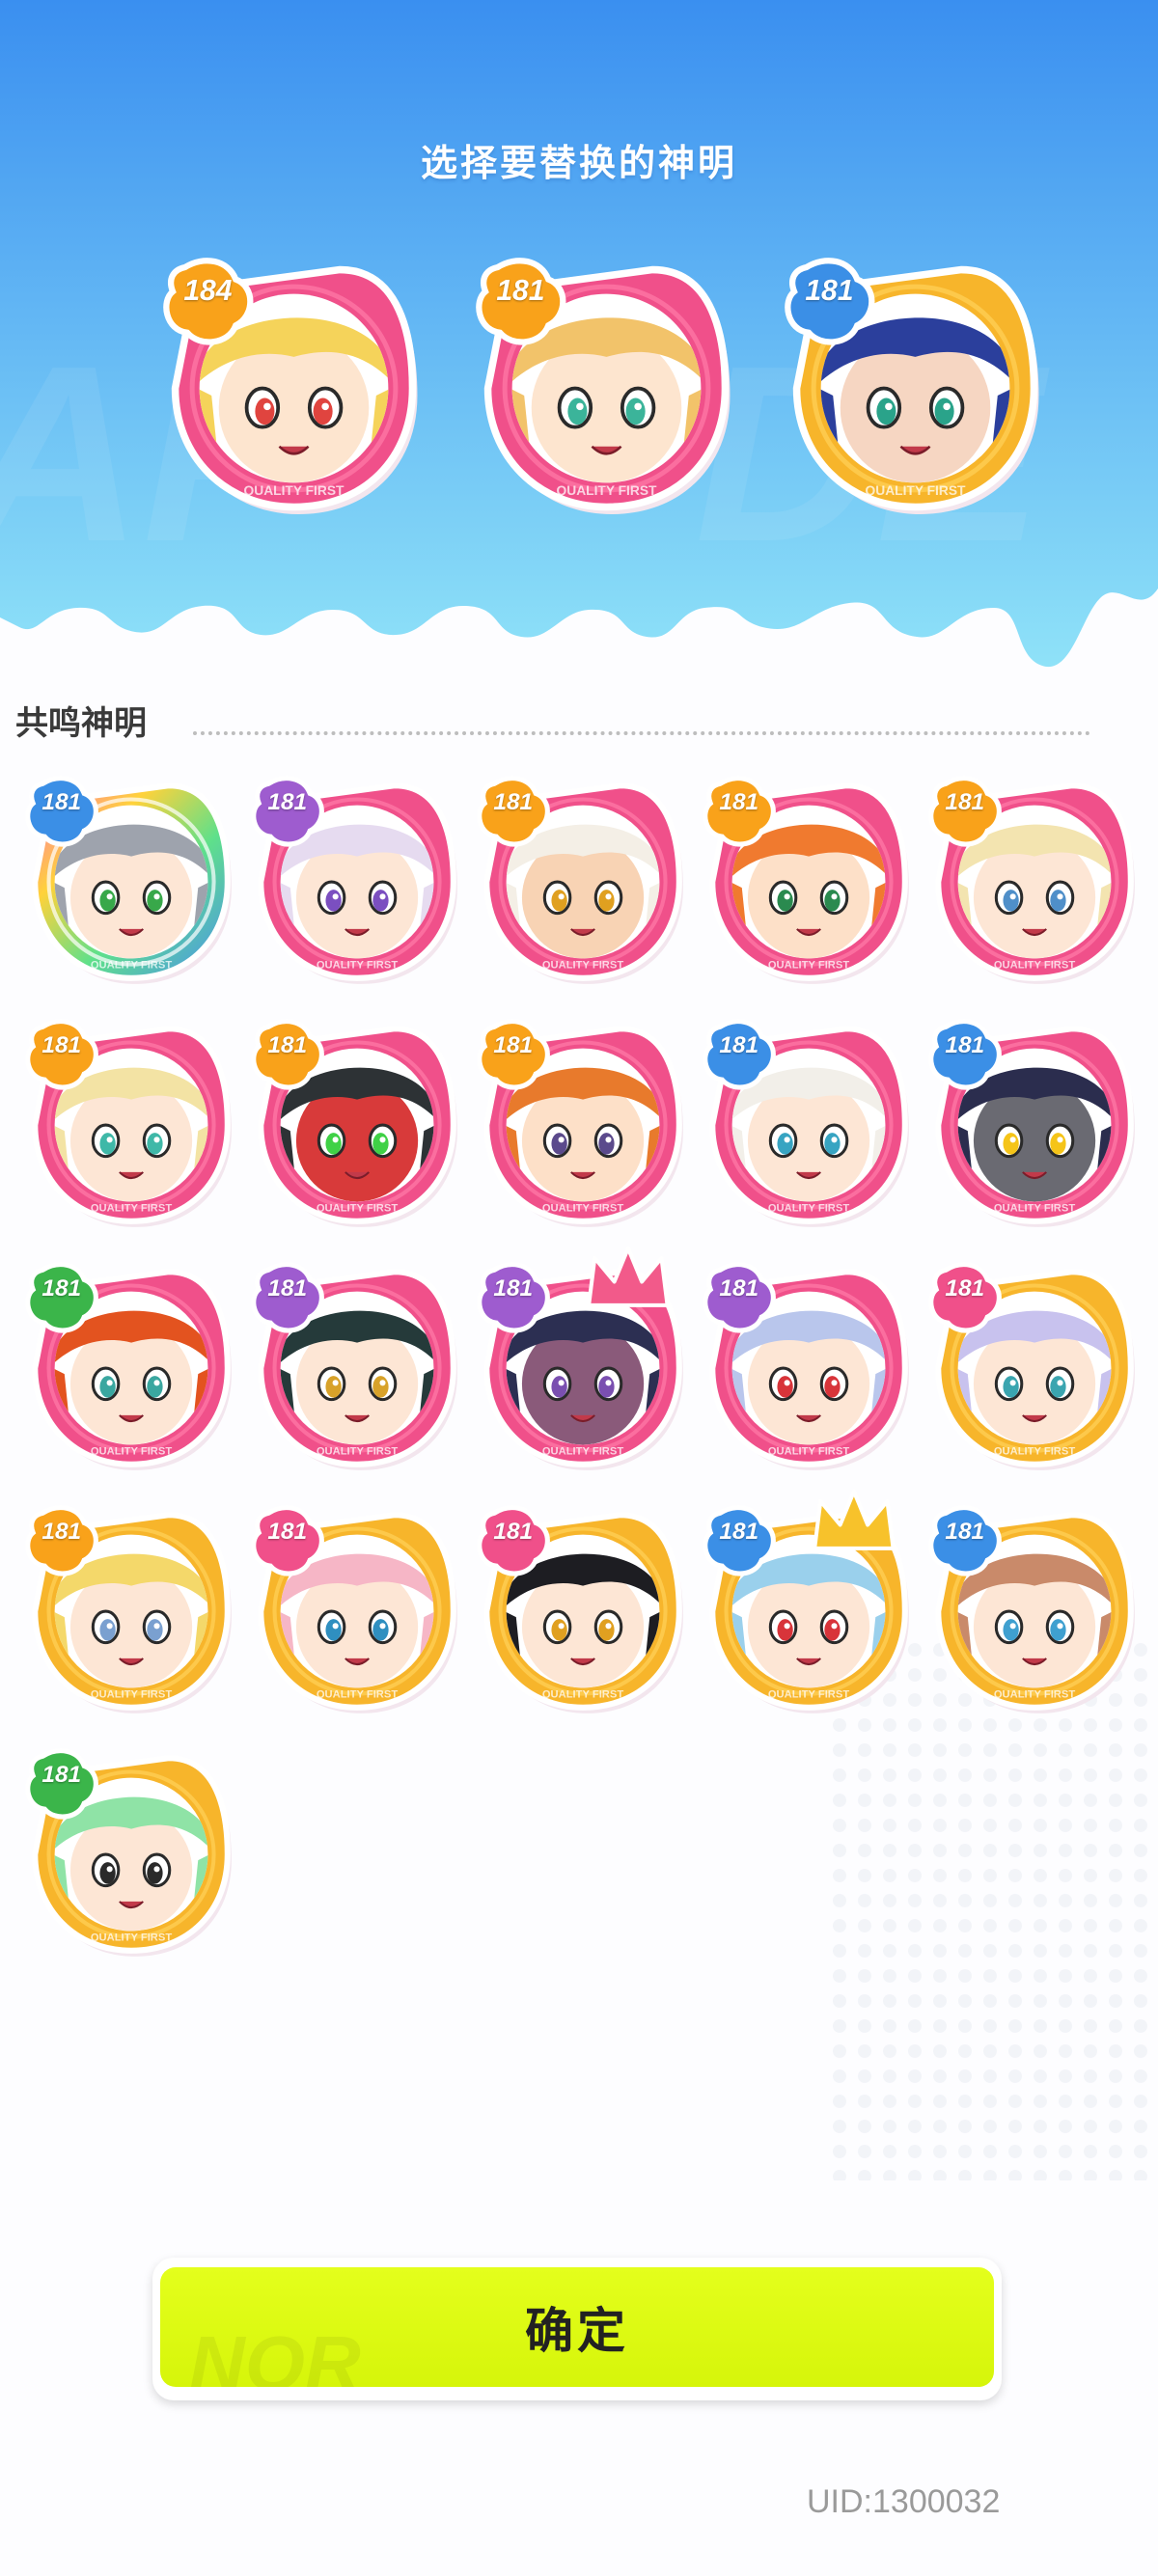  What do you see at coordinates (355, 1609) in the screenshot?
I see `deity-card-17: QUALITY FIRST 181` at bounding box center [355, 1609].